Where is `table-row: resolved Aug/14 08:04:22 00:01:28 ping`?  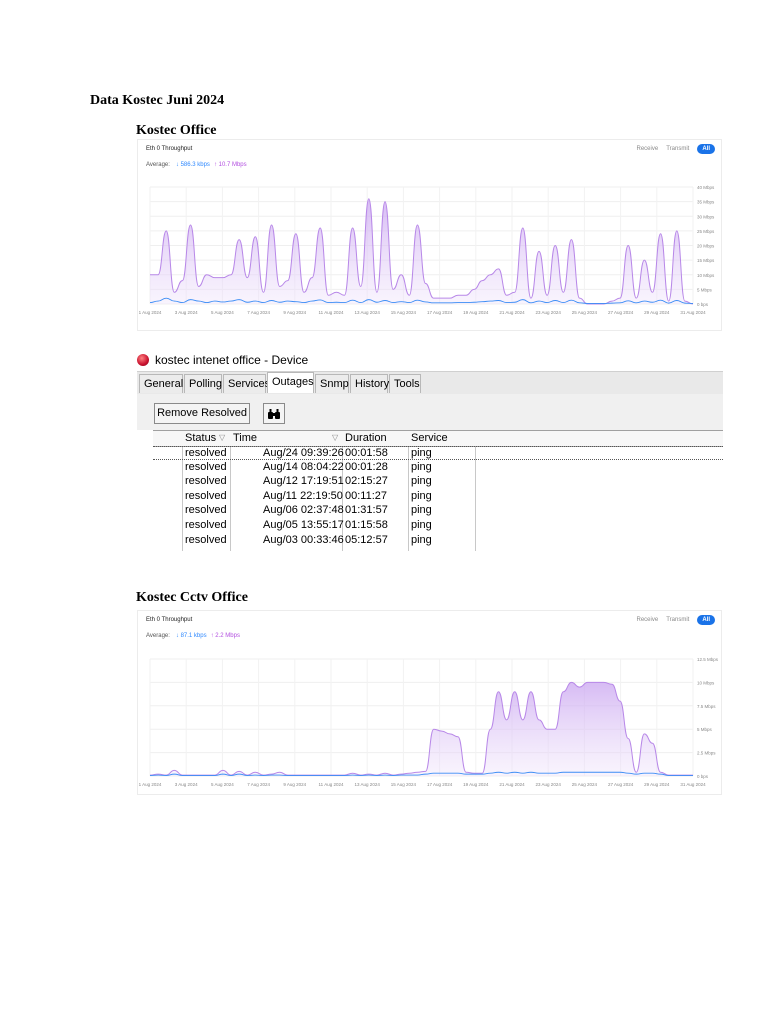 table-row: resolved Aug/14 08:04:22 00:01:28 ping is located at coordinates (438, 468).